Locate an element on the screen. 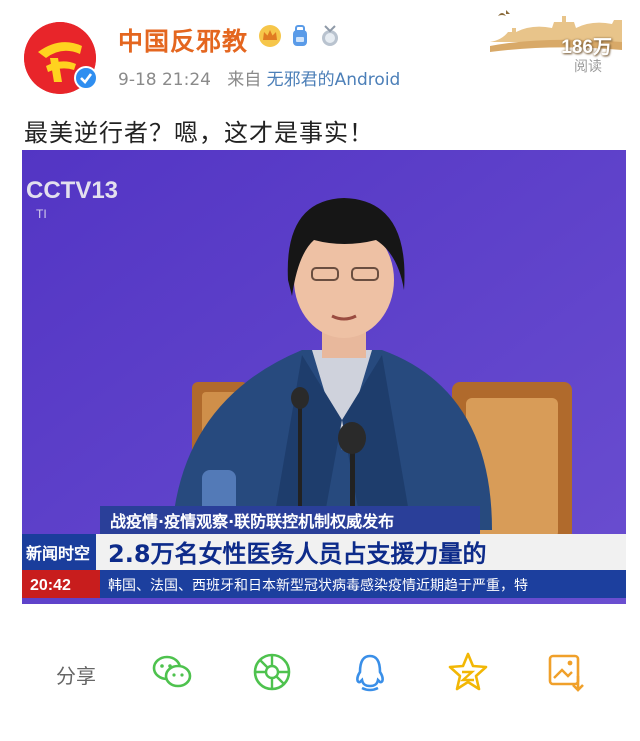  clock-text: 20:42 is located at coordinates (50, 585).